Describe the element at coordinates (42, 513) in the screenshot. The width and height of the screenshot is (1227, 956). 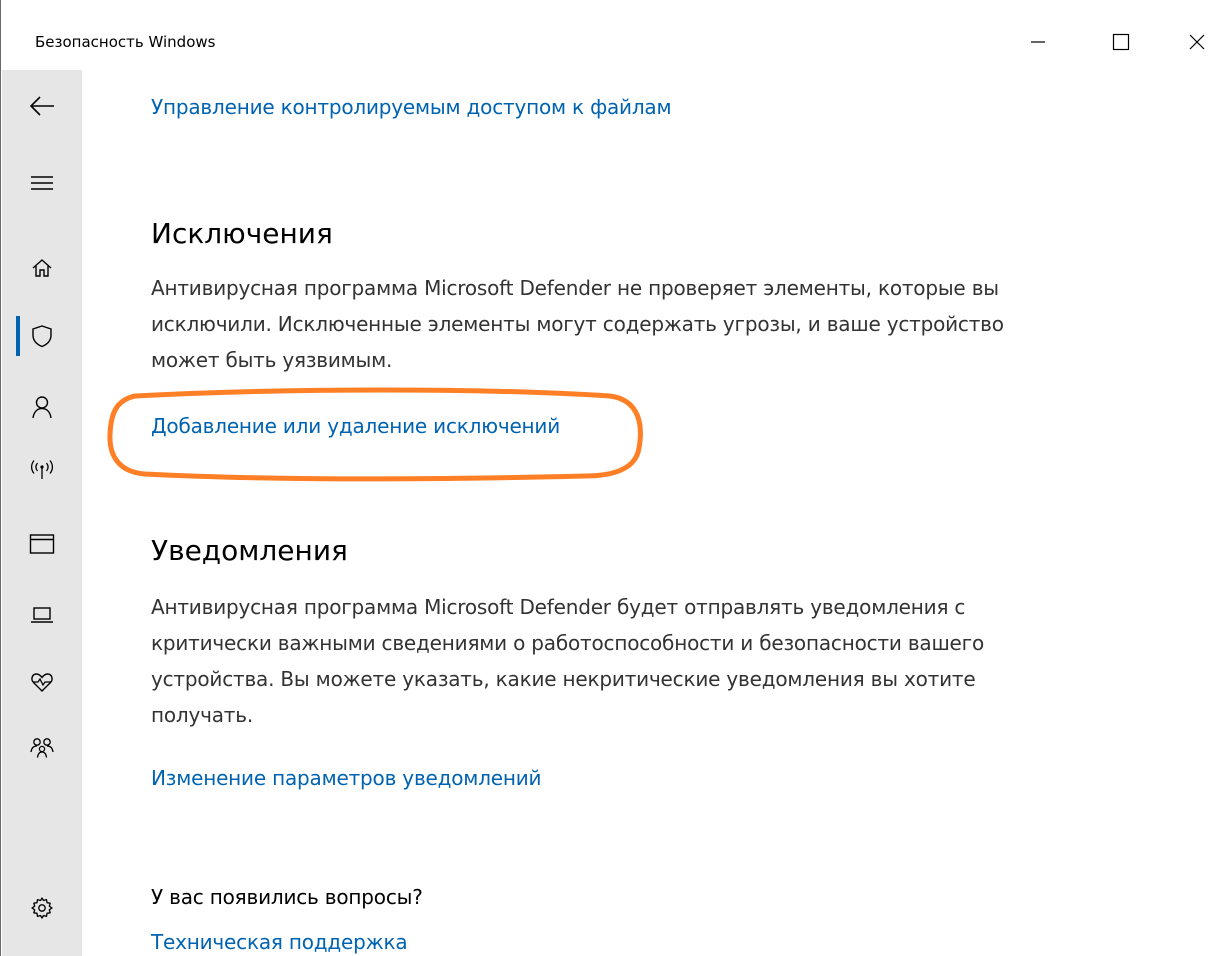
I see `sidebar` at that location.